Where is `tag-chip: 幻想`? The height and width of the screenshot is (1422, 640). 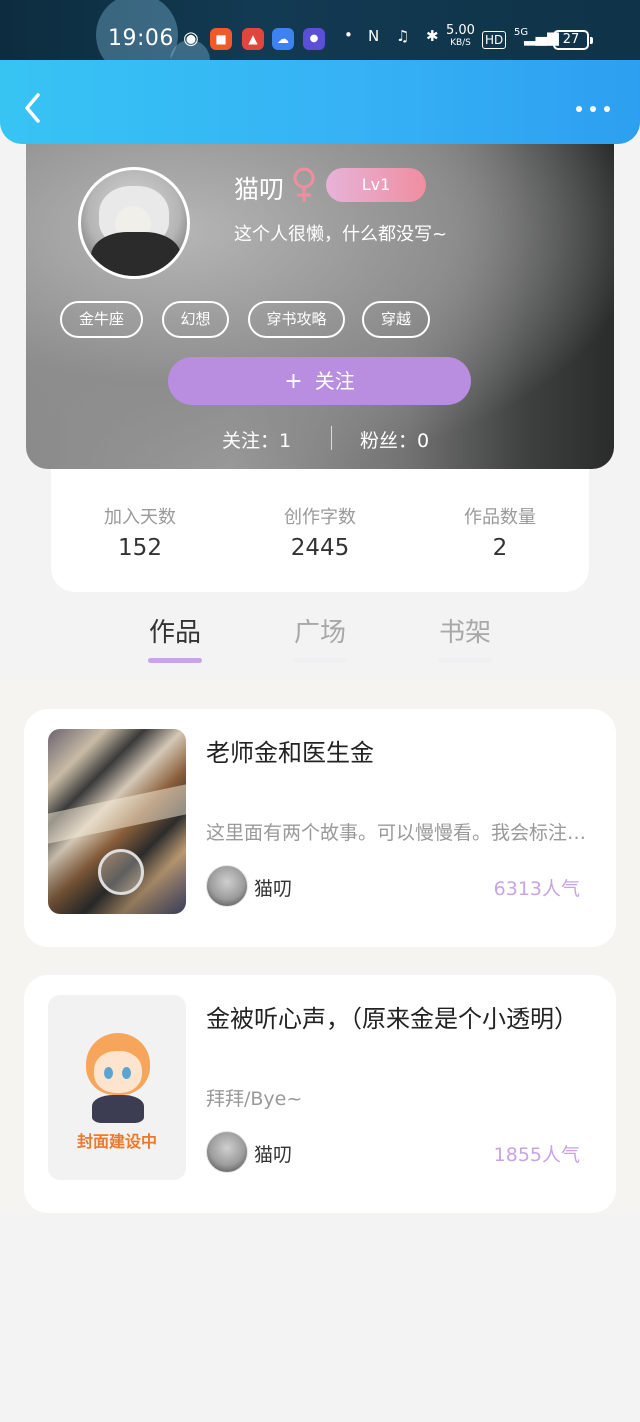 tag-chip: 幻想 is located at coordinates (195, 319).